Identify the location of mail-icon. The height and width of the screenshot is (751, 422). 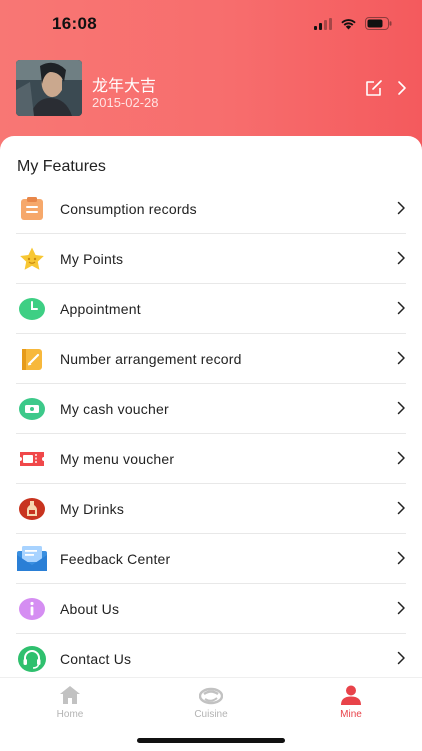
(32, 559).